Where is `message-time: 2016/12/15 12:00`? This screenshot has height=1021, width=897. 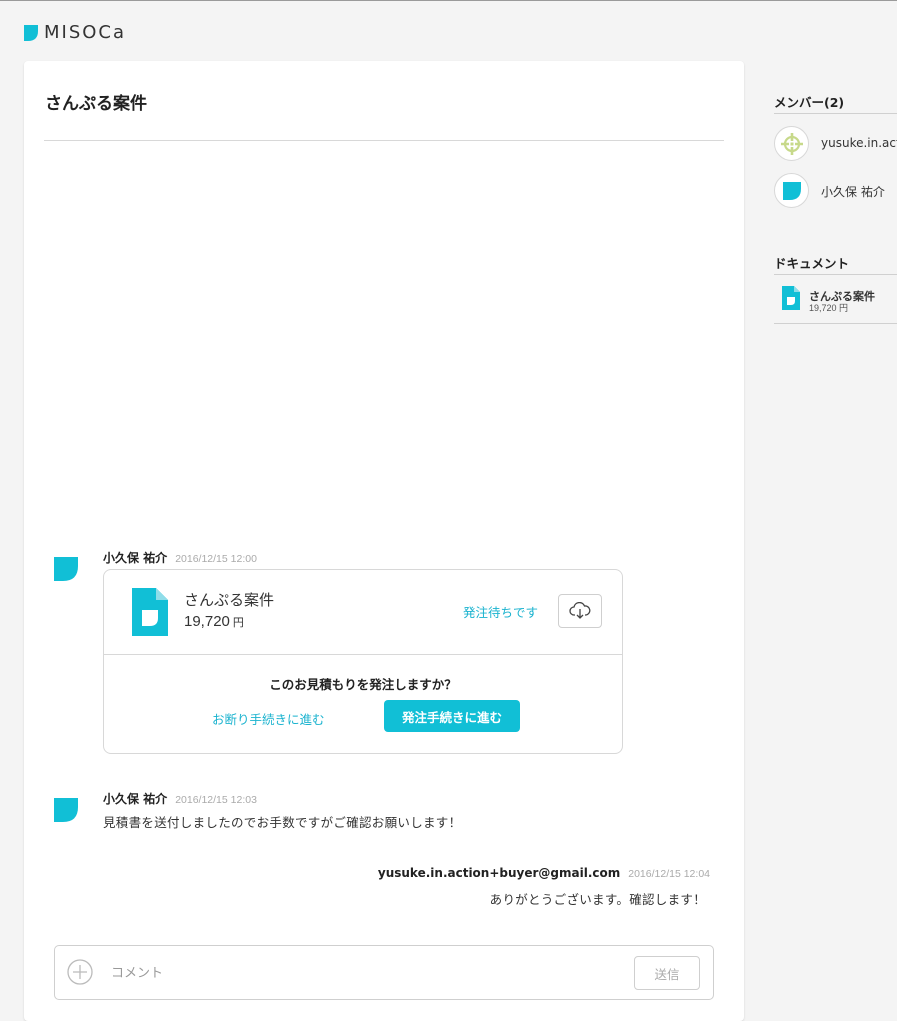 message-time: 2016/12/15 12:00 is located at coordinates (216, 559).